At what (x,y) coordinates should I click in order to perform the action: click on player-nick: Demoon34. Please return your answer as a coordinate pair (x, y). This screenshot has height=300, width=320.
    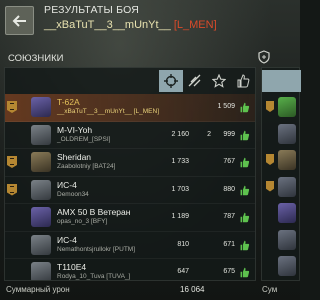
    Looking at the image, I should click on (73, 194).